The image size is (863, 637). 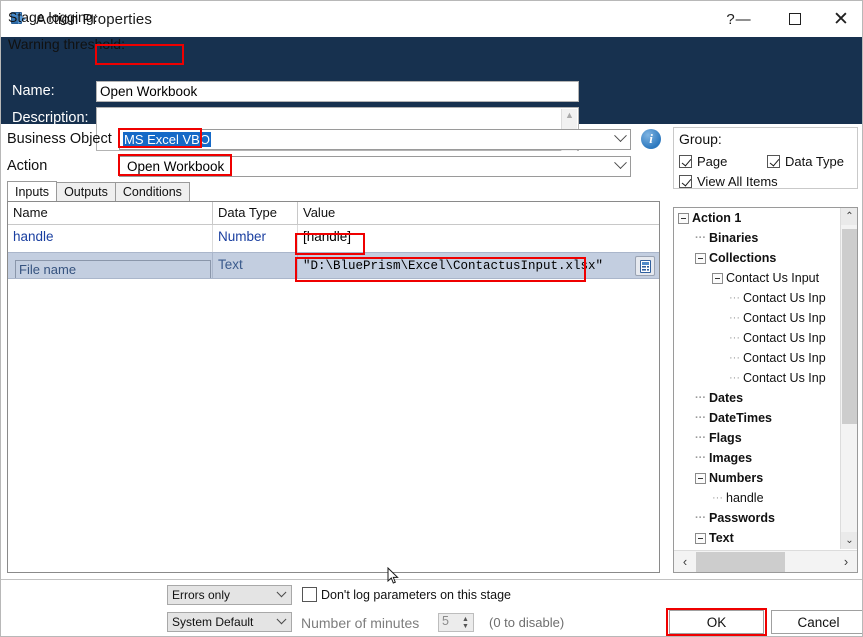 I want to click on row-name: File name, so click(x=110, y=265).